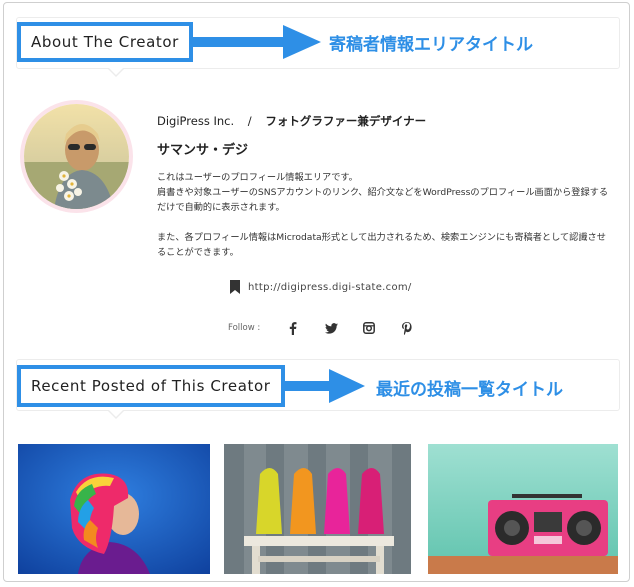  What do you see at coordinates (151, 386) in the screenshot?
I see `recent-title: Recent Posted of This Creator` at bounding box center [151, 386].